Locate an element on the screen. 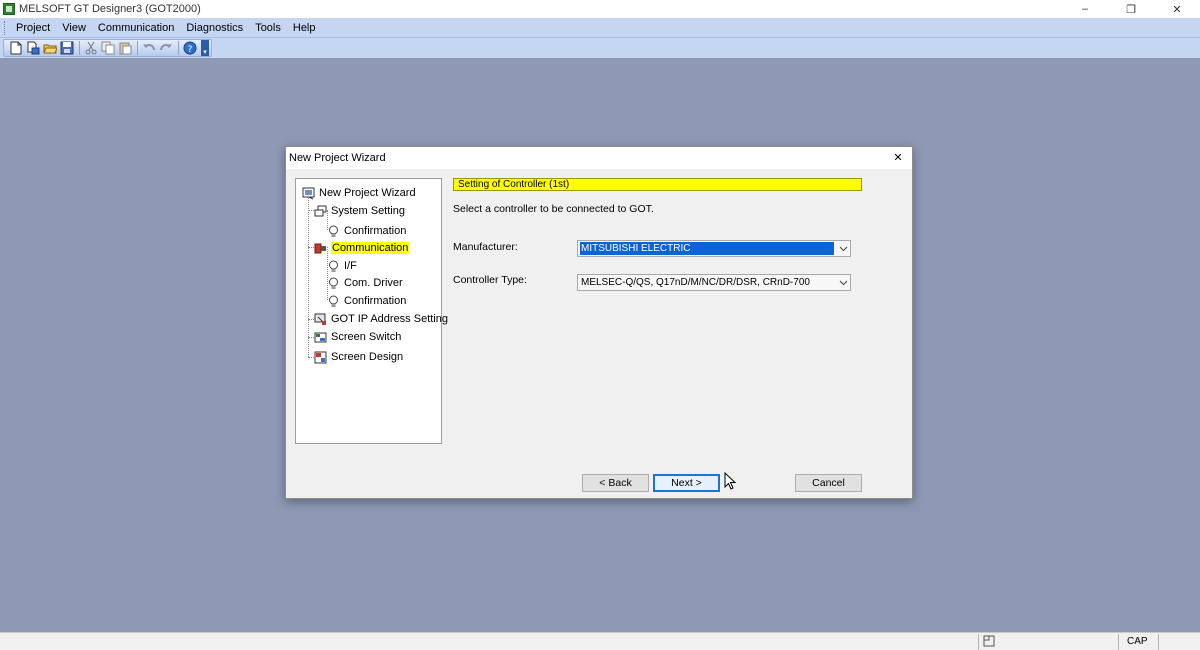 This screenshot has width=1200, height=650. layout-icon is located at coordinates (989, 641).